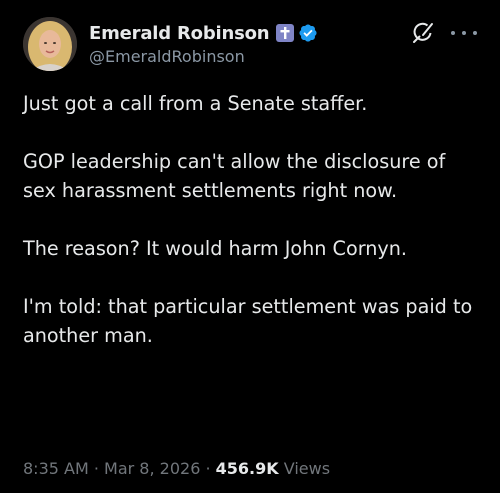 The width and height of the screenshot is (500, 493). Describe the element at coordinates (56, 468) in the screenshot. I see `tweet-time: 8:35 AM` at that location.